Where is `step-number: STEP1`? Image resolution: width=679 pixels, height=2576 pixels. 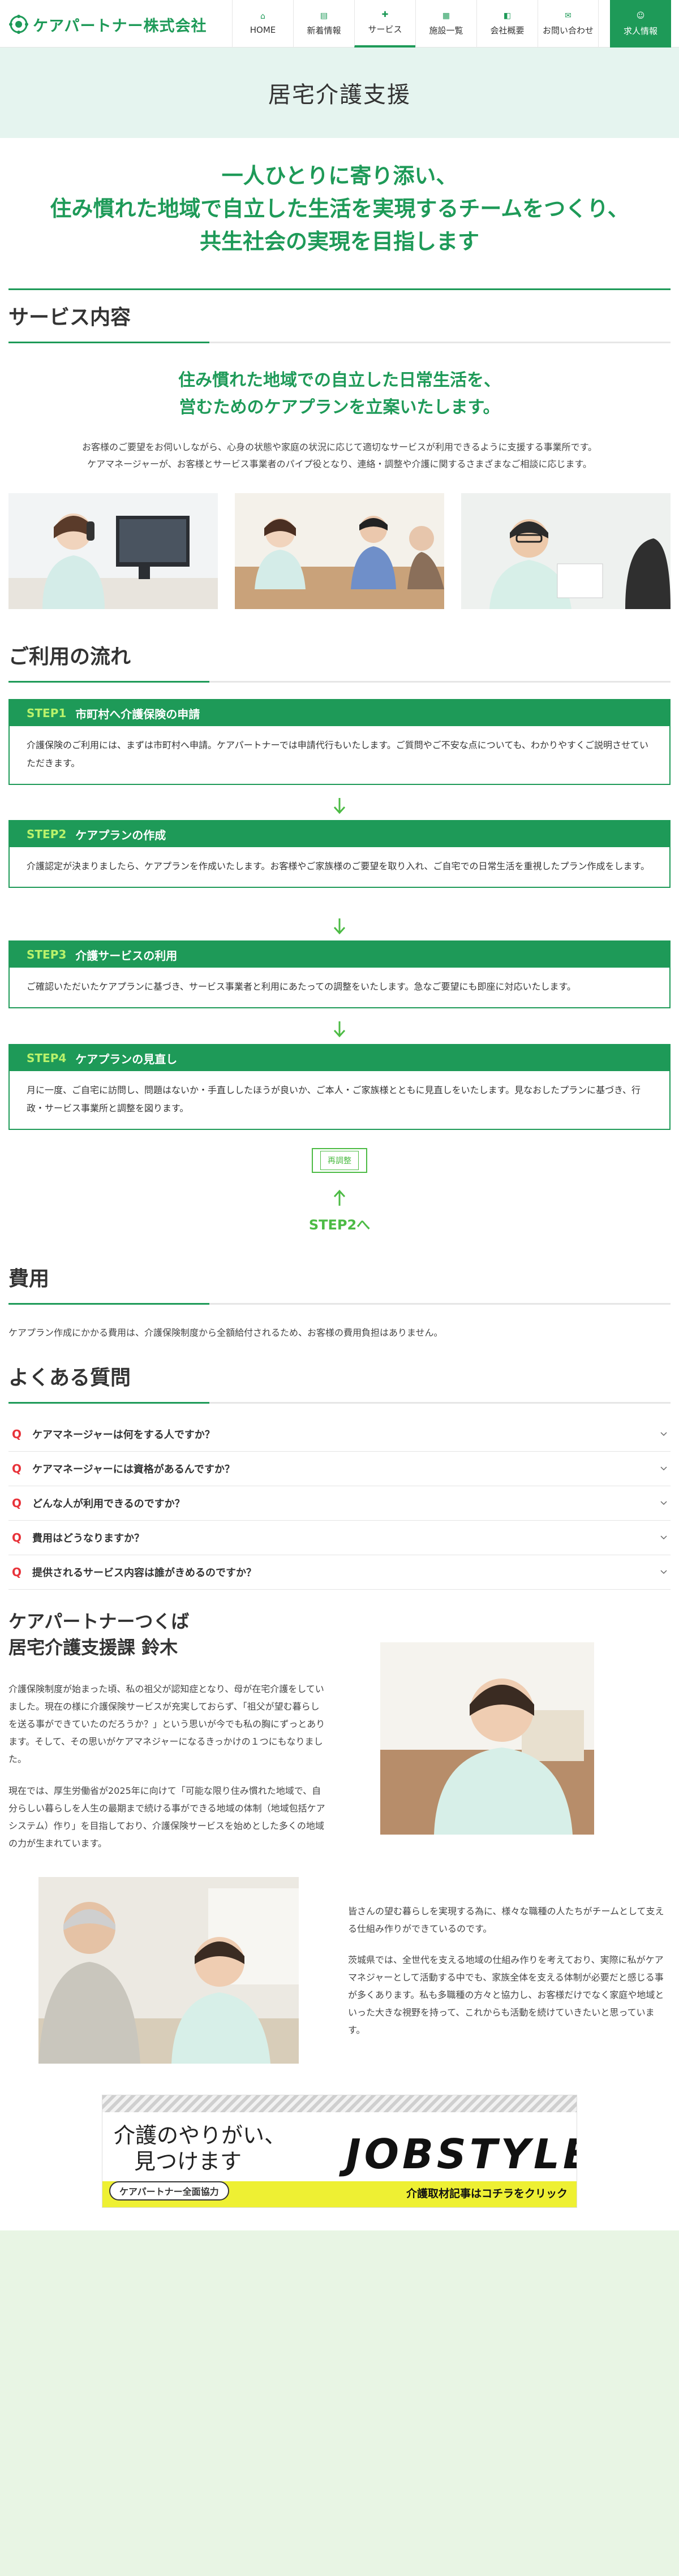 step-number: STEP1 is located at coordinates (47, 713).